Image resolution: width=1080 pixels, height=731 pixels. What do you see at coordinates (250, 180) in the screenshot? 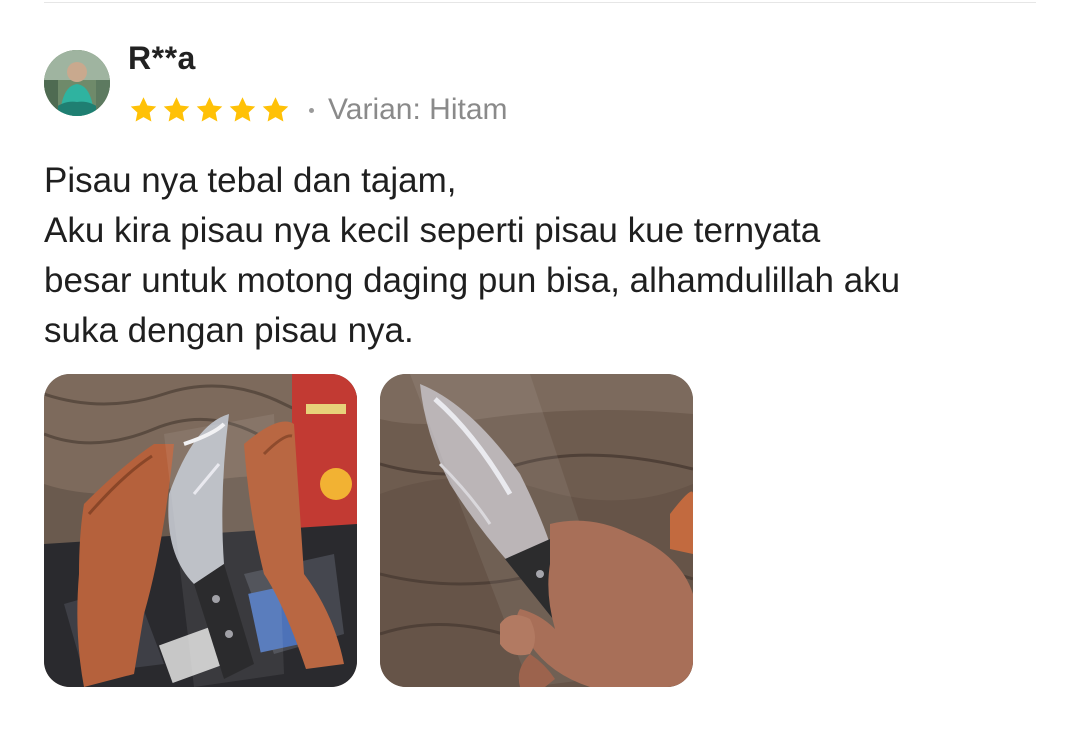
I see `review-text-line: Pisau nya tebal dan tajam,` at bounding box center [250, 180].